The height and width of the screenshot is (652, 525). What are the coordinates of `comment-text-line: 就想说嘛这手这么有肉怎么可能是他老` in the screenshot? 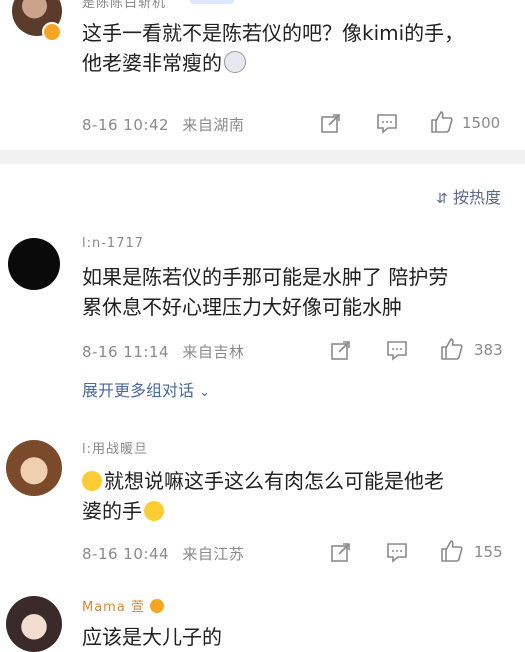 It's located at (263, 481).